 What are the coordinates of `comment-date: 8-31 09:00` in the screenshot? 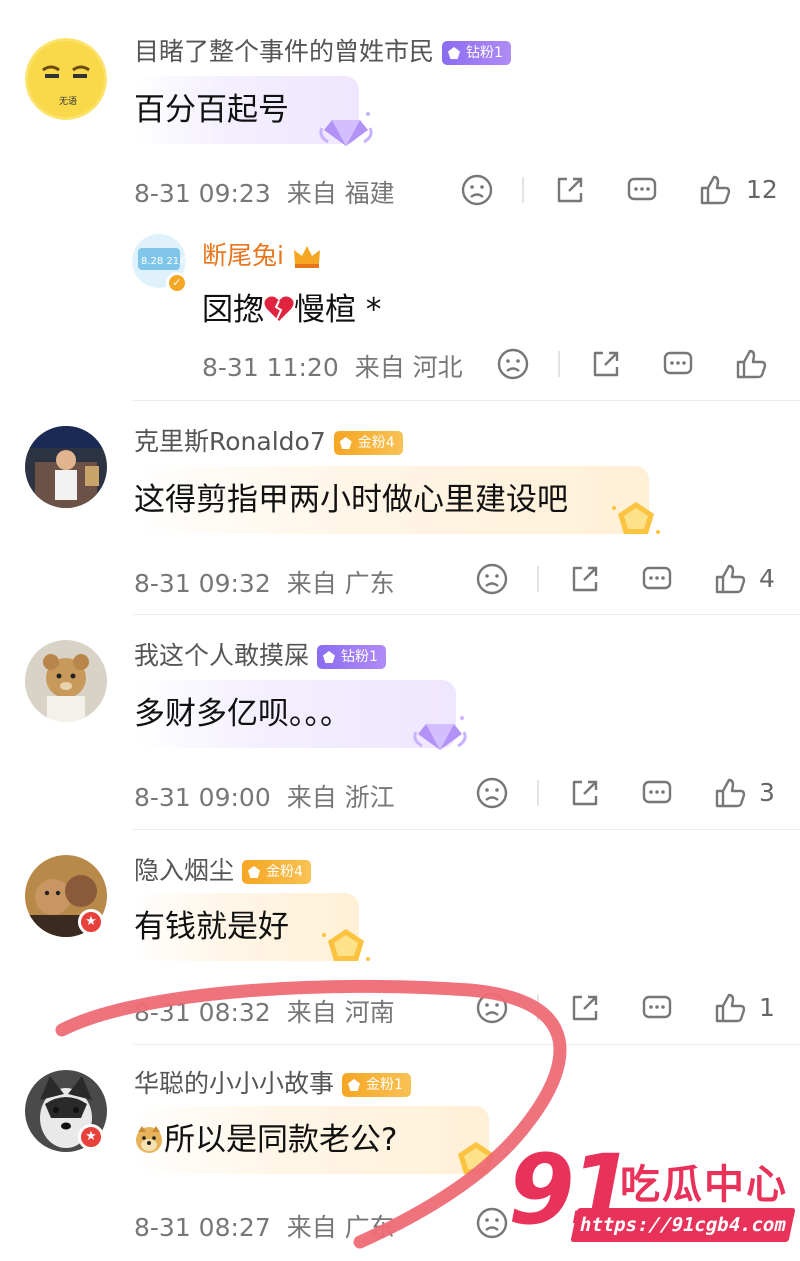 It's located at (202, 797).